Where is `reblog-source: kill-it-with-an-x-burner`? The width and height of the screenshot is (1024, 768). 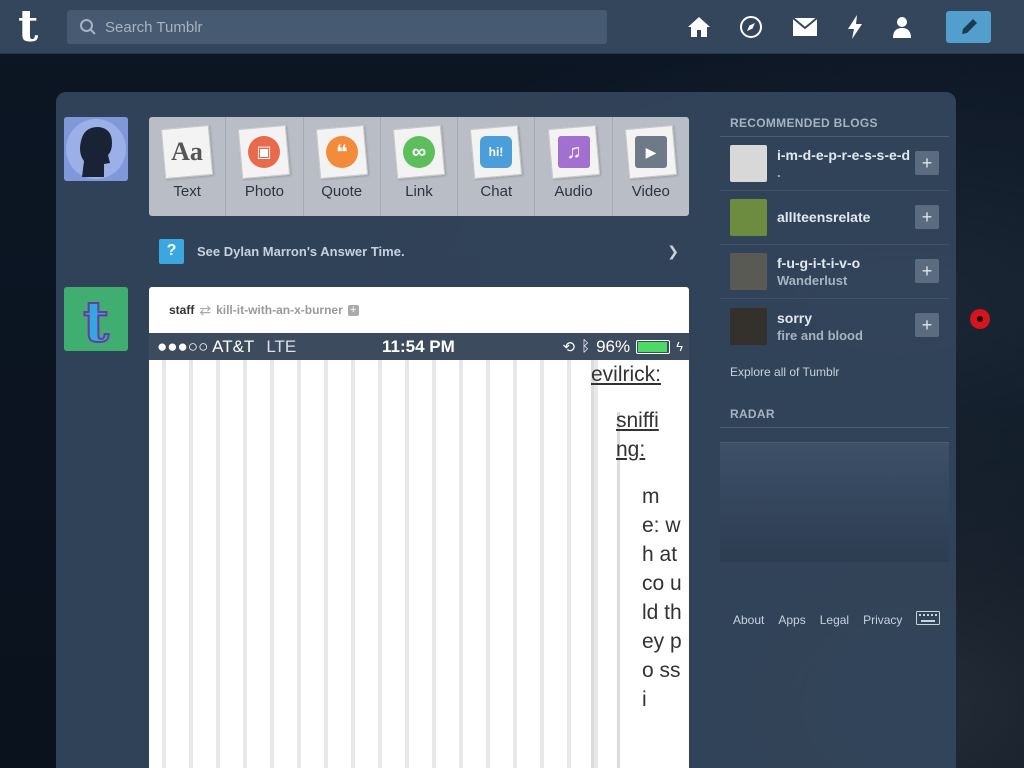 reblog-source: kill-it-with-an-x-burner is located at coordinates (279, 310).